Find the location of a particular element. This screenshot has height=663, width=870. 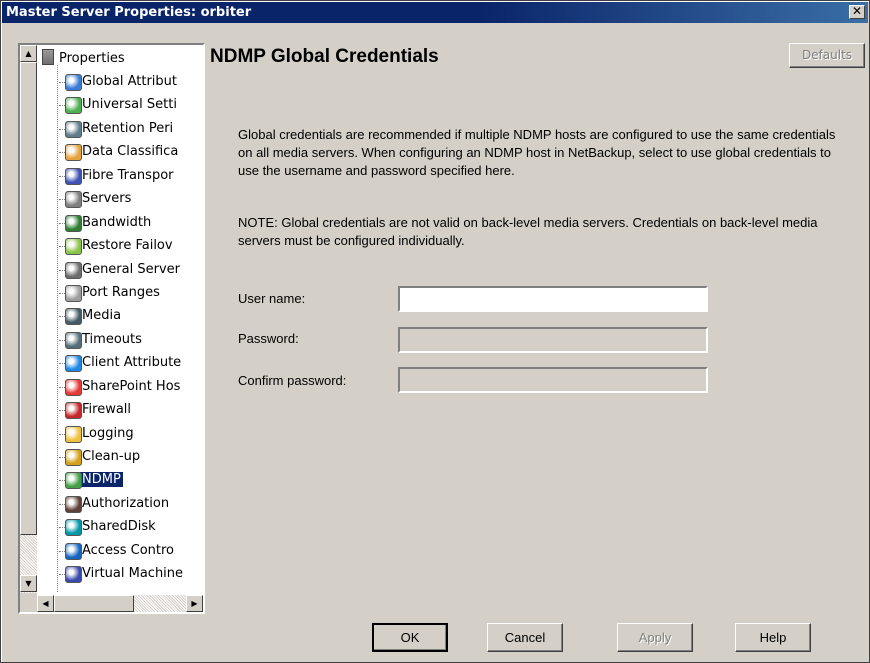

bandwidth-icon is located at coordinates (73, 223).